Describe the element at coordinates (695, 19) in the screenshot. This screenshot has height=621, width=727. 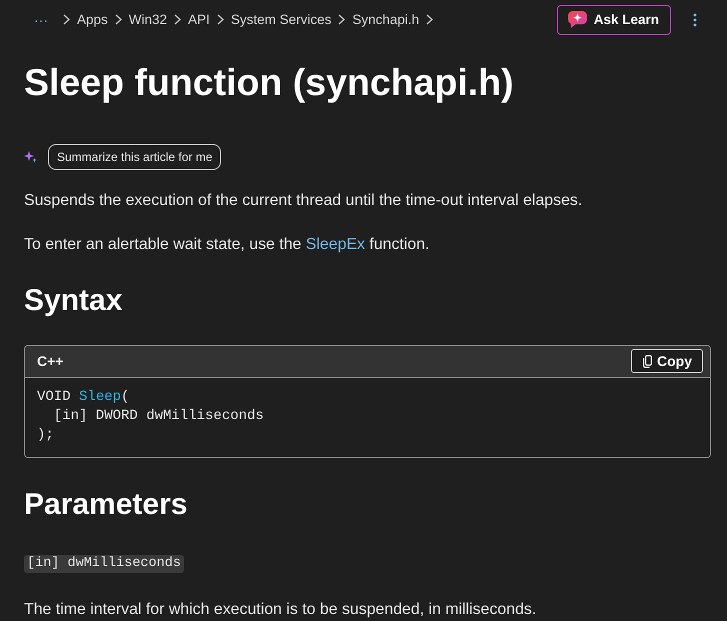
I see `more-icon` at that location.